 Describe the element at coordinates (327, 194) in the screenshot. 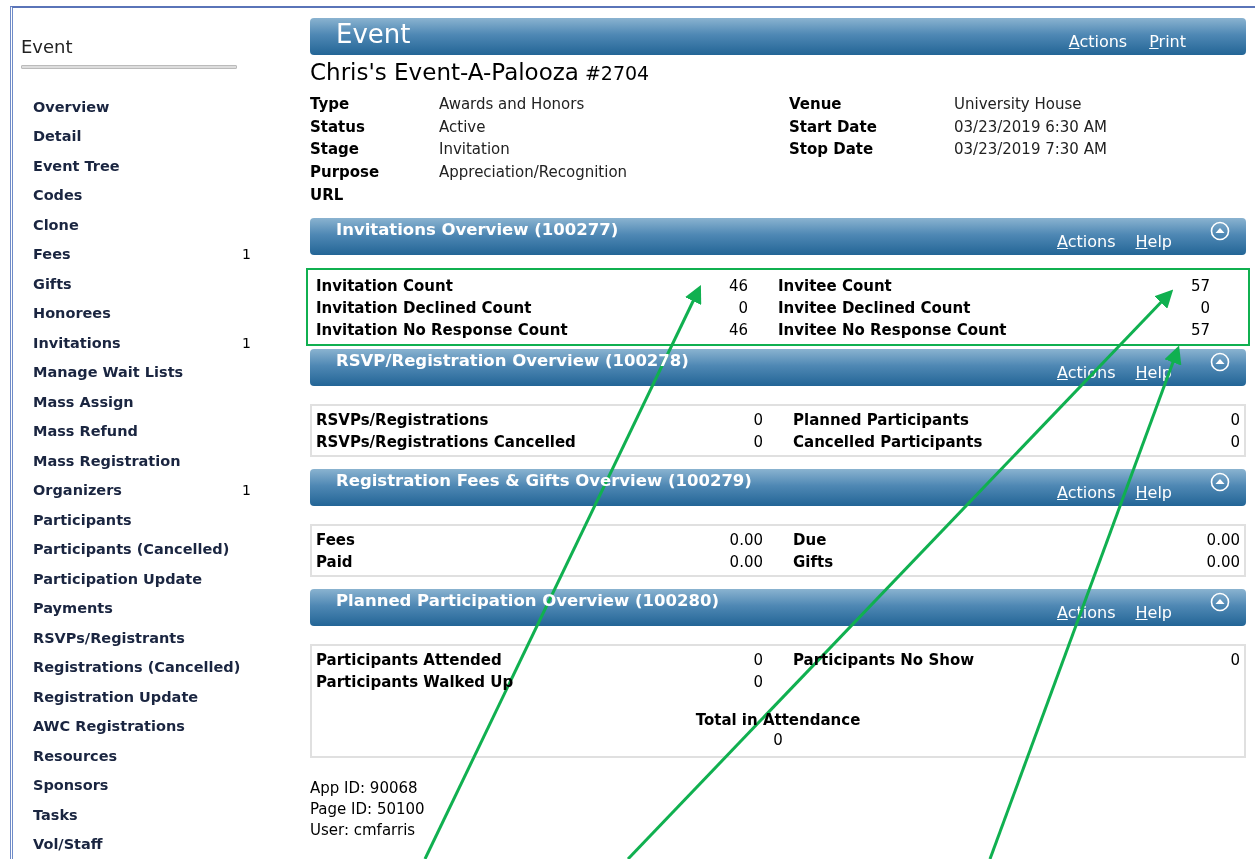

I see `field-label: URL` at that location.